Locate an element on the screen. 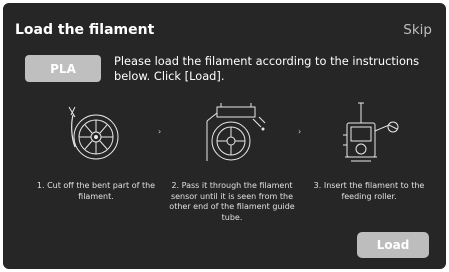 The image size is (449, 272). skip-button: Skip is located at coordinates (417, 30).